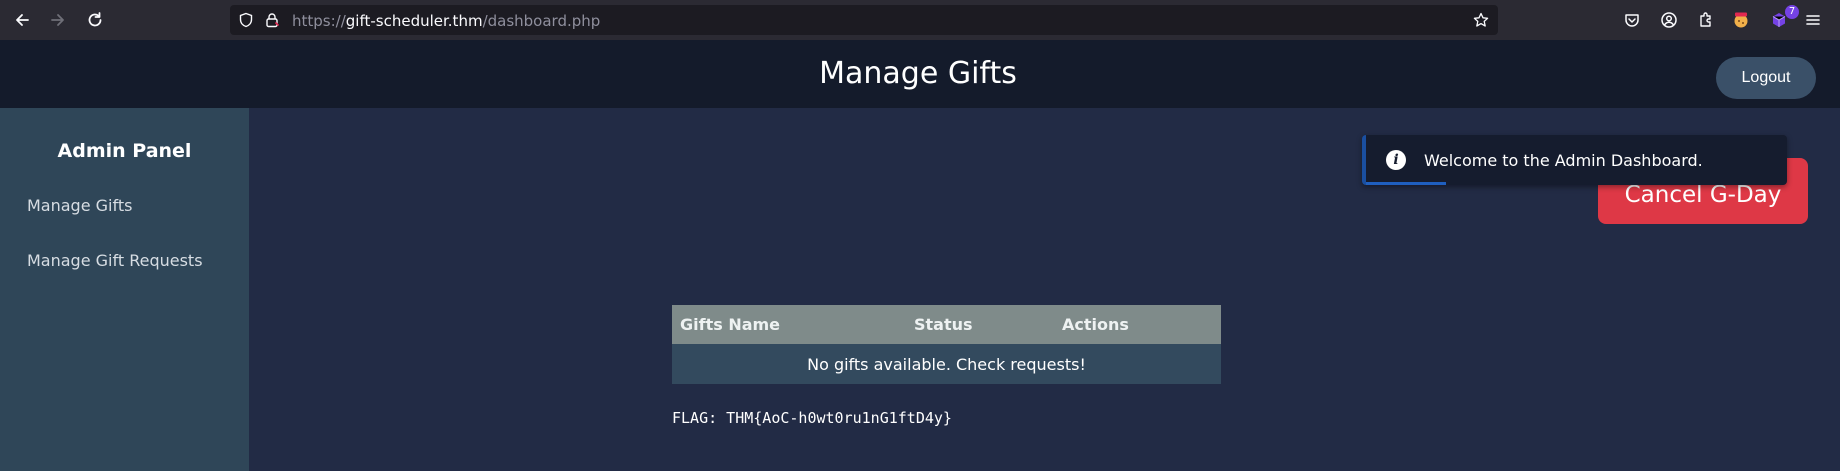 Image resolution: width=1840 pixels, height=471 pixels. I want to click on table-row: No gifts available. Check requests!, so click(946, 364).